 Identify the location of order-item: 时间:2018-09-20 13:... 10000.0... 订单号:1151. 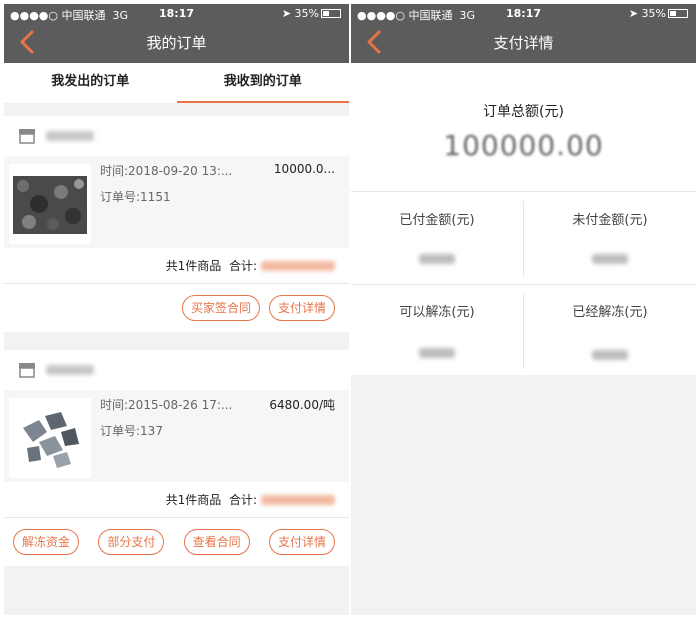
(176, 202).